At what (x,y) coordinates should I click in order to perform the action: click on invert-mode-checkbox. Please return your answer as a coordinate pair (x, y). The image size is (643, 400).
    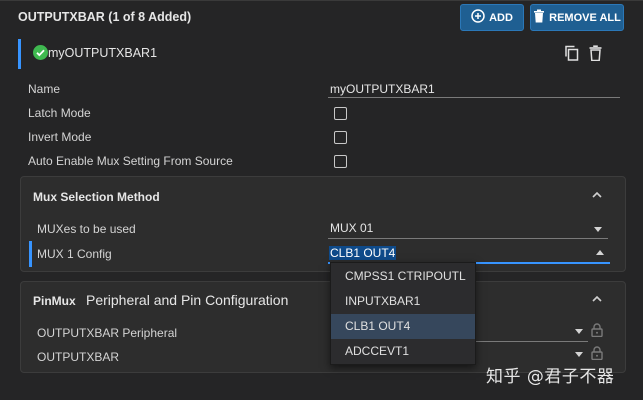
    Looking at the image, I should click on (340, 137).